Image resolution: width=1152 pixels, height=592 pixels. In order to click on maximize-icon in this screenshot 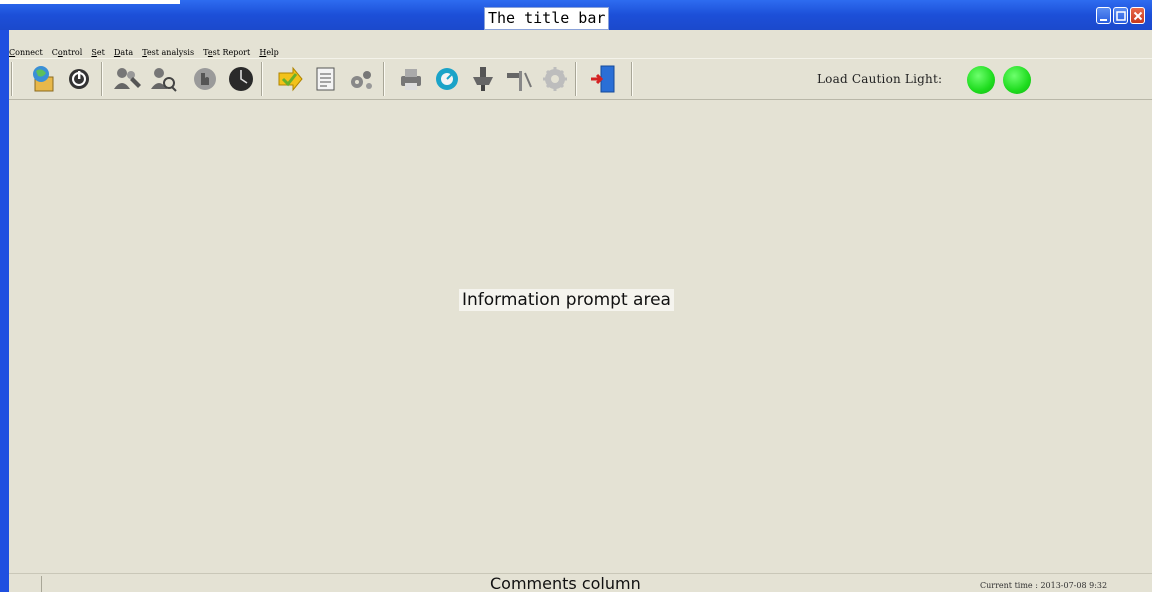, I will do `click(1121, 16)`.